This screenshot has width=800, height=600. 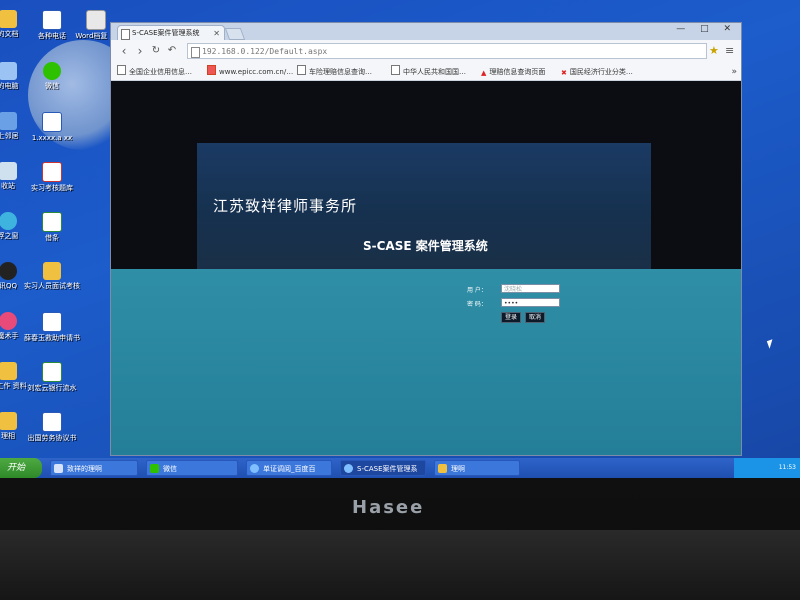 I want to click on password-input: ••••, so click(x=530, y=302).